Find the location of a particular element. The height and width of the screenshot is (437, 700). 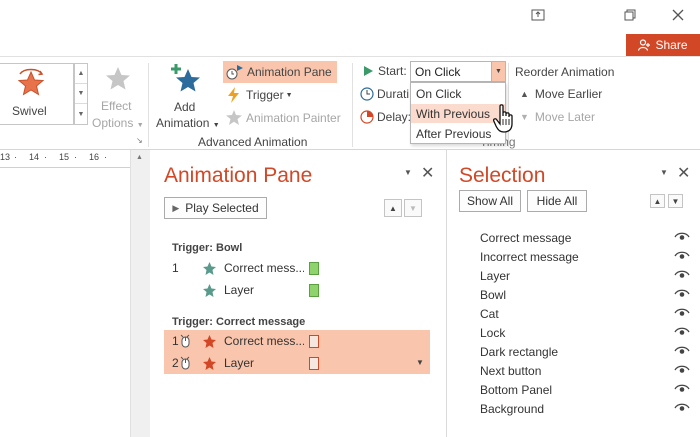

ribbon-separator is located at coordinates (148, 105).